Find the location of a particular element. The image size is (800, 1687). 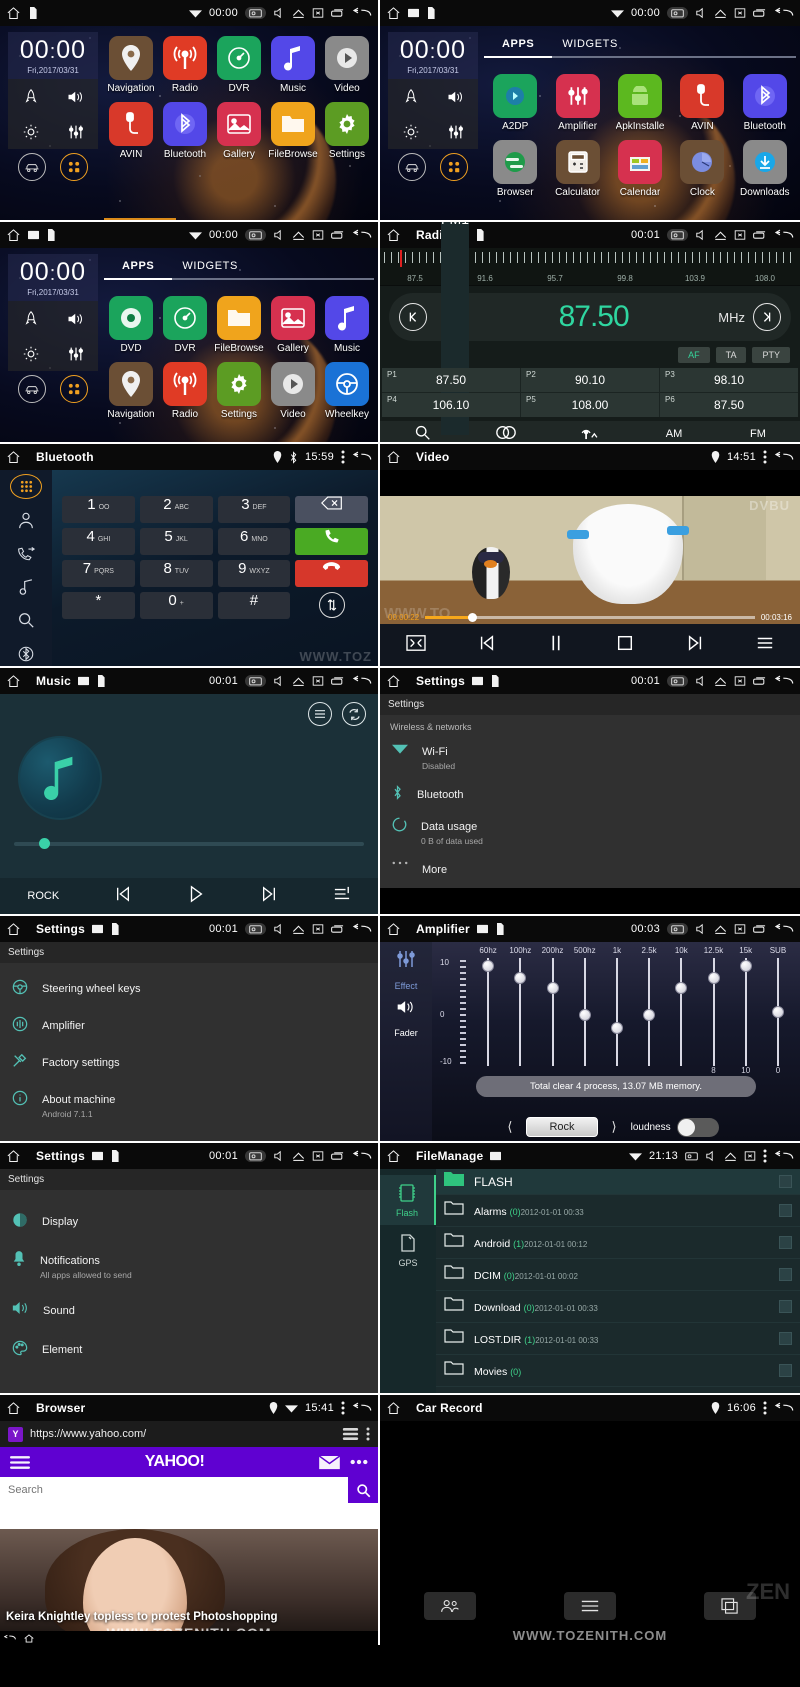

row-movies: Movies (0) is located at coordinates (618, 1371).